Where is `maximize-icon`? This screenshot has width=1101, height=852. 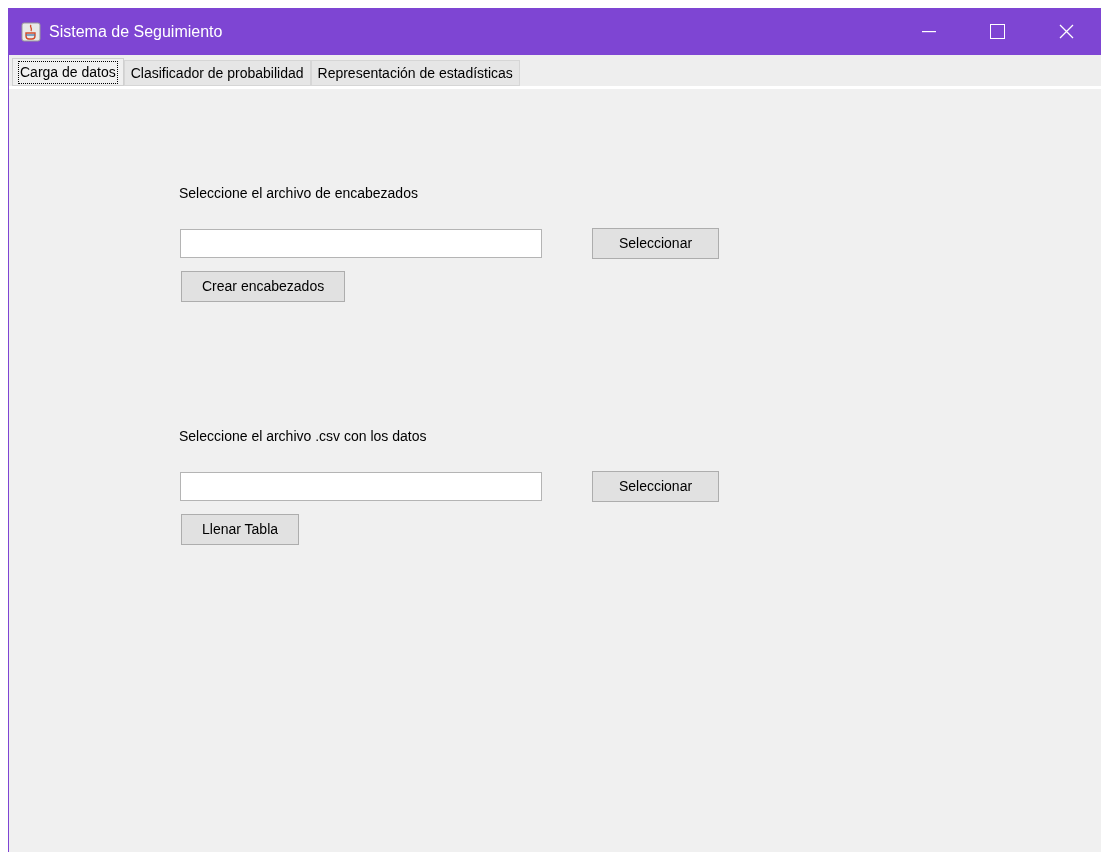 maximize-icon is located at coordinates (997, 31).